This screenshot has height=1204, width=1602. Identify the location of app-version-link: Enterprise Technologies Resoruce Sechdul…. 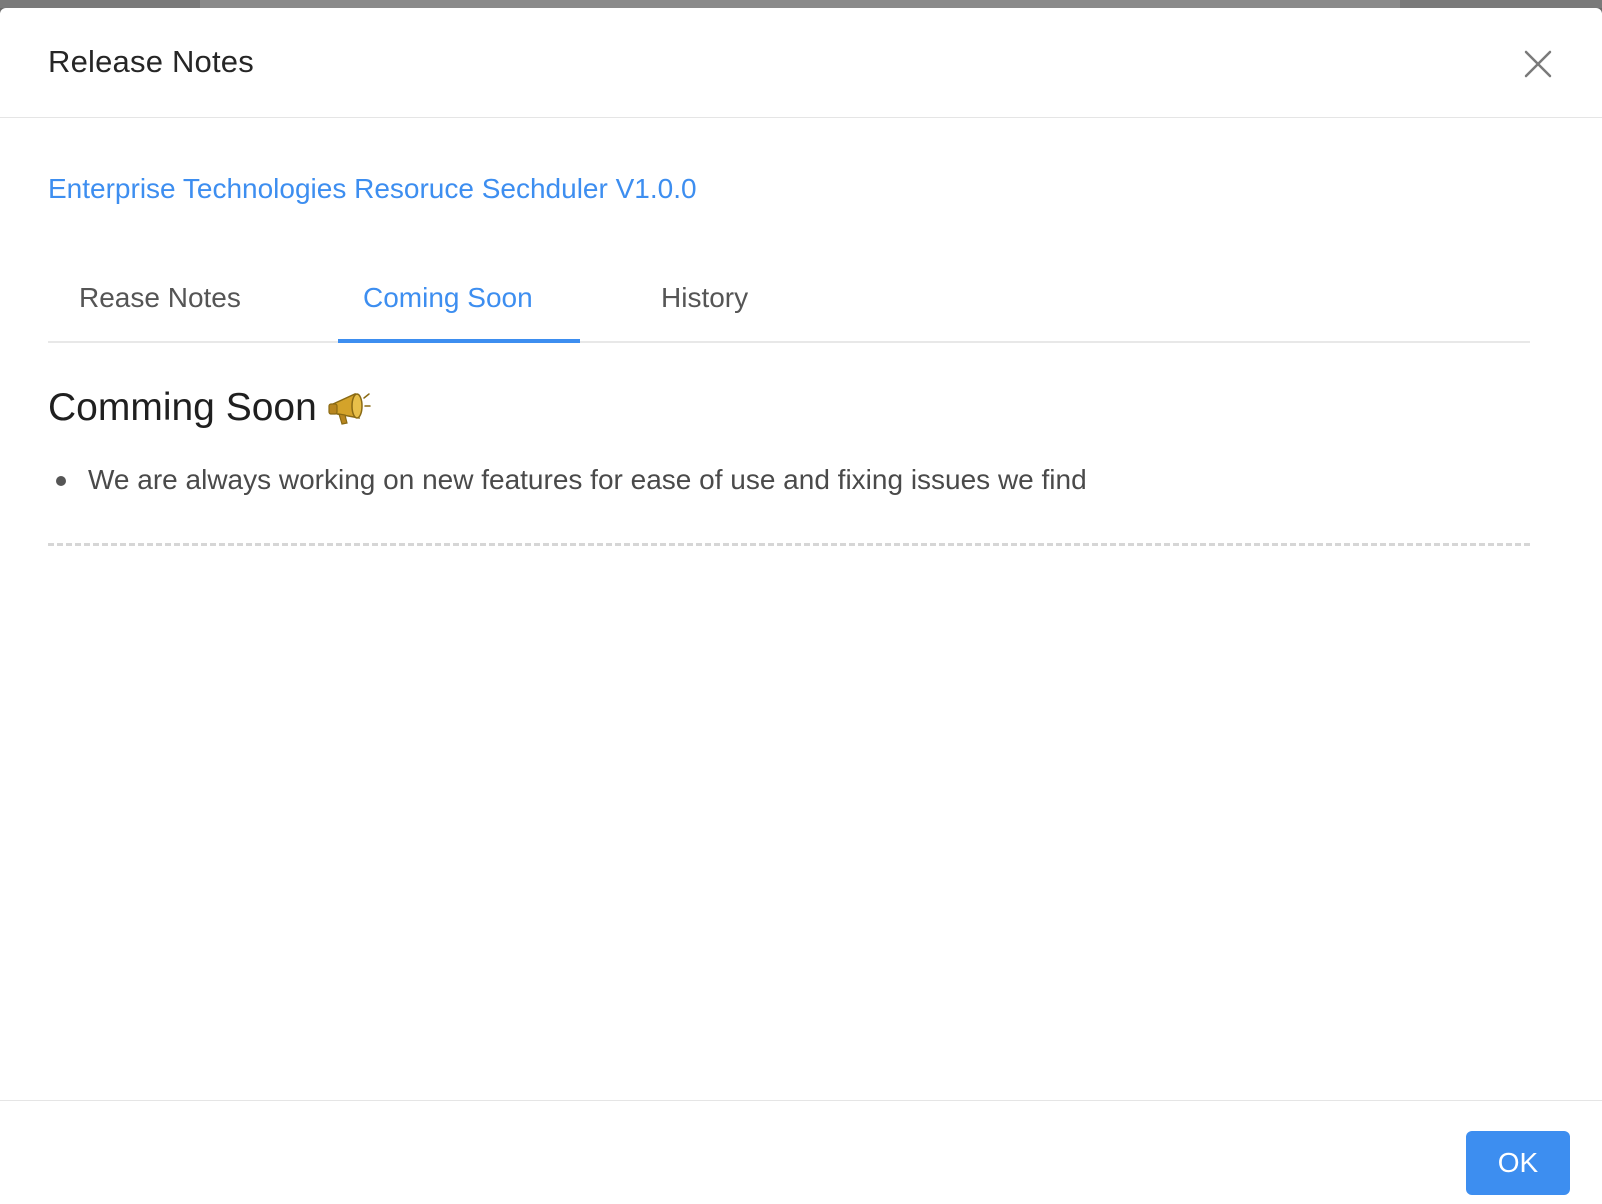
(372, 189).